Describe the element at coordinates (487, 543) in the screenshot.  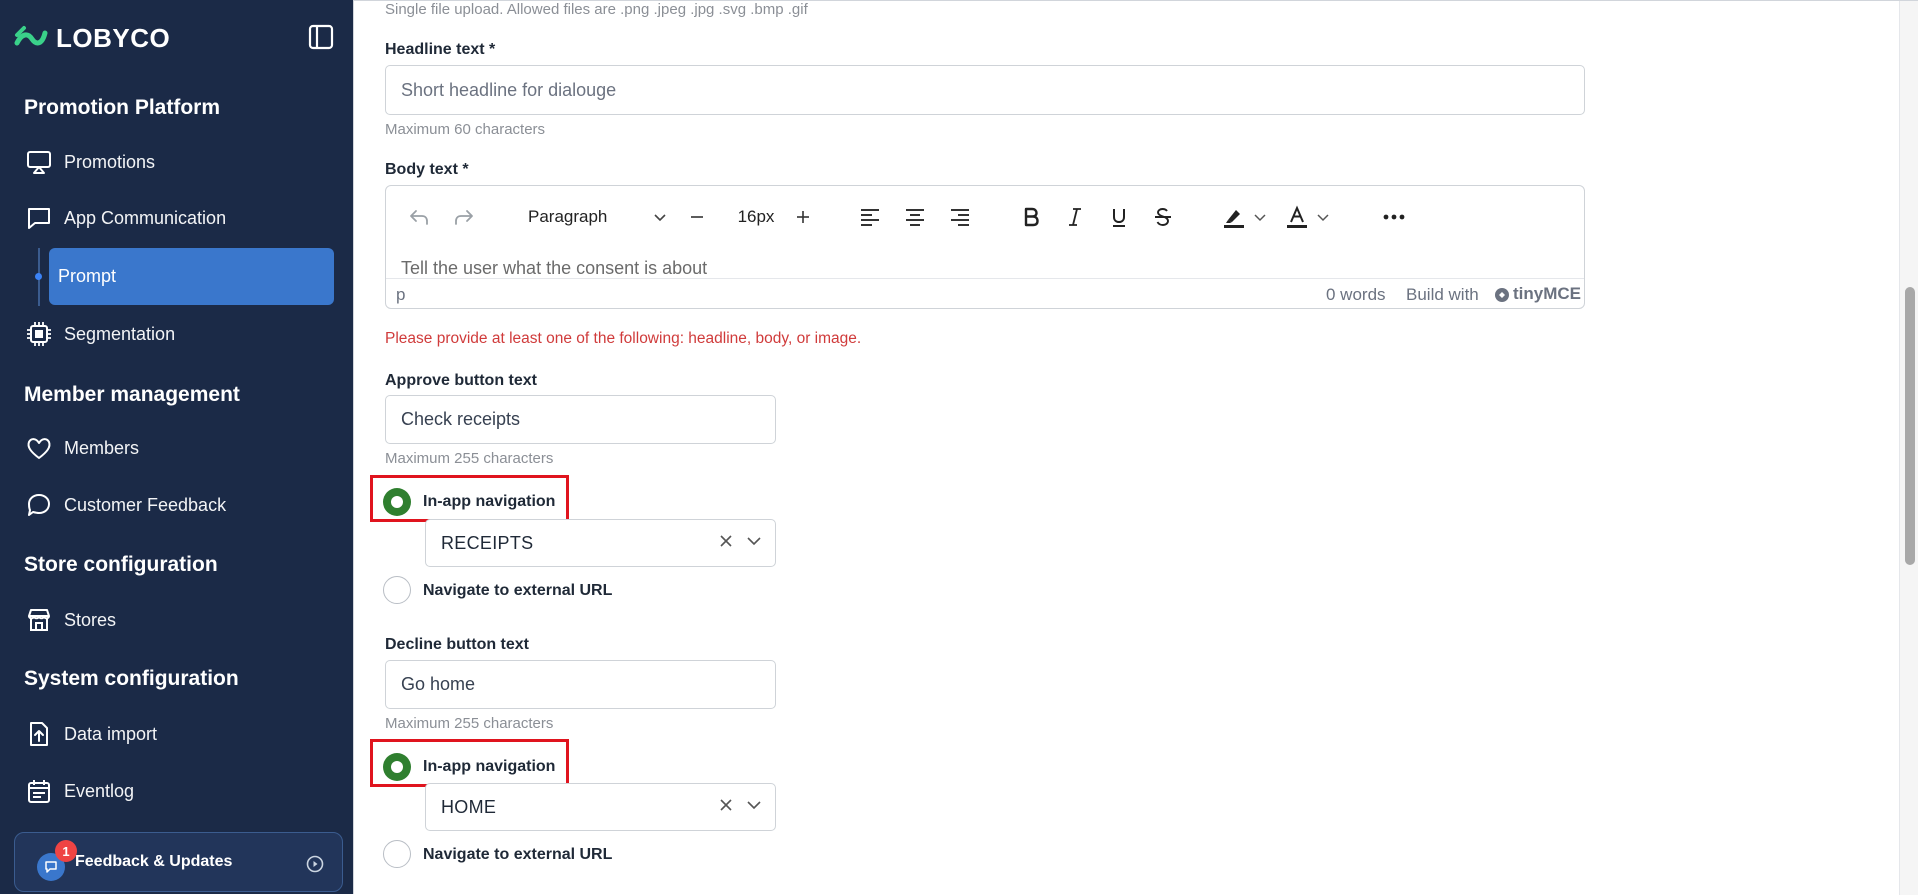
I see `approve-target-value: RECEIPTS` at that location.